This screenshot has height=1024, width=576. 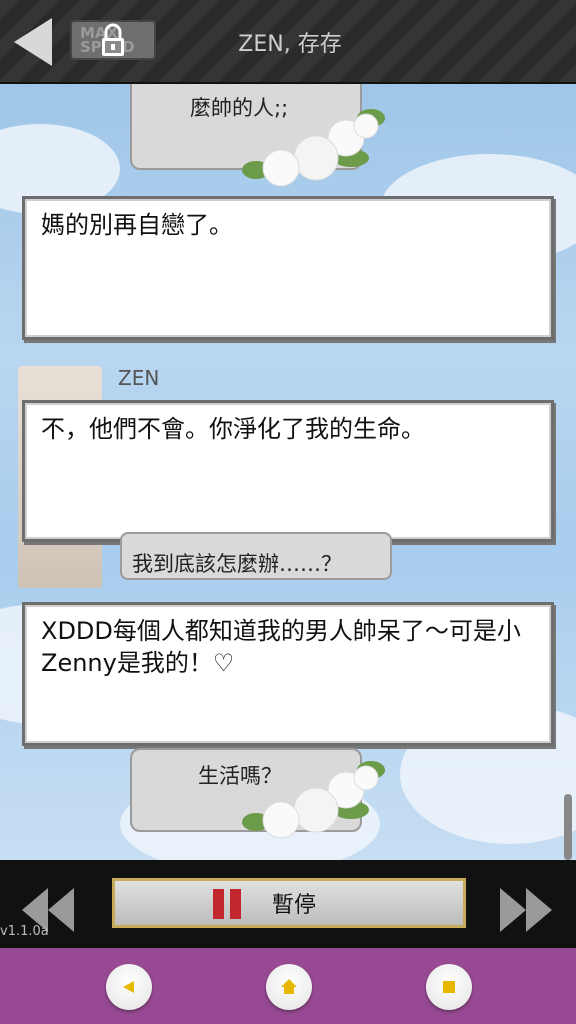 I want to click on back-nav-icon, so click(x=128, y=987).